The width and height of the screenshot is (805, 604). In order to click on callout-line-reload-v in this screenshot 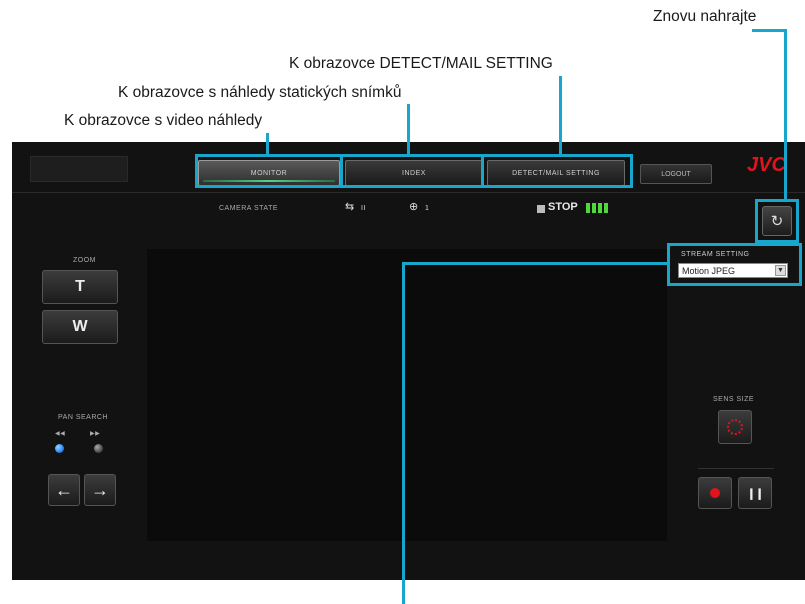, I will do `click(785, 114)`.